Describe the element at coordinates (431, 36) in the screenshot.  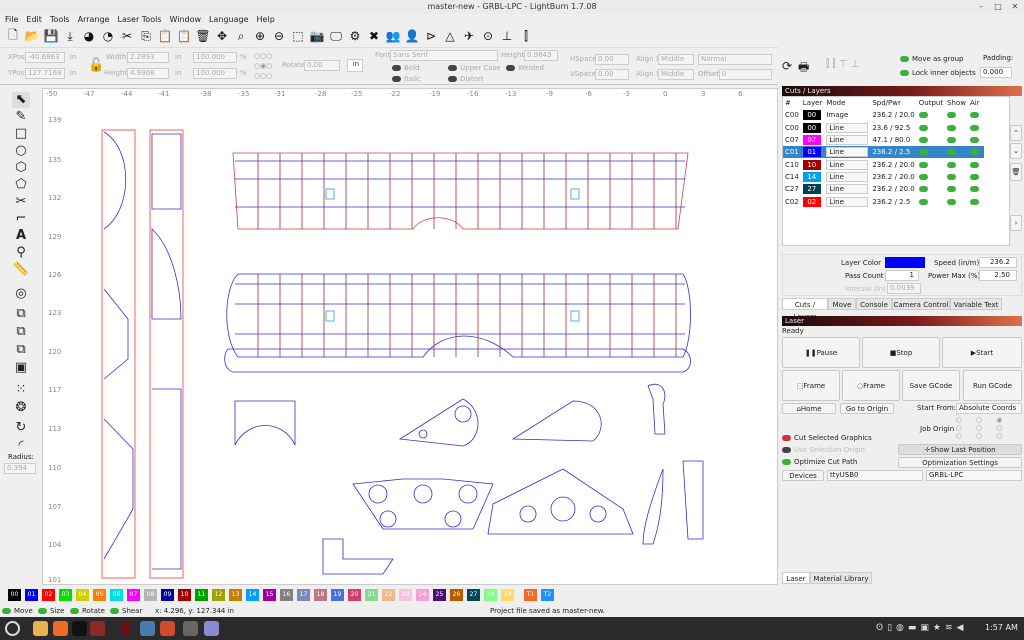
I see `mirror-h-icon: ⊳` at that location.